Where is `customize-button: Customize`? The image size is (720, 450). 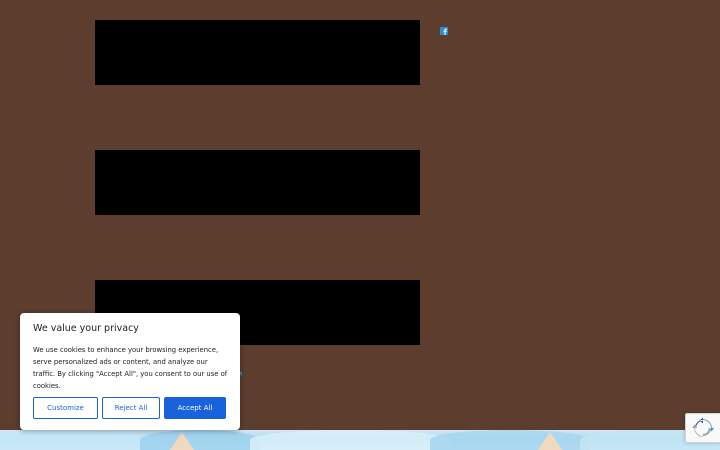
customize-button: Customize is located at coordinates (65, 408).